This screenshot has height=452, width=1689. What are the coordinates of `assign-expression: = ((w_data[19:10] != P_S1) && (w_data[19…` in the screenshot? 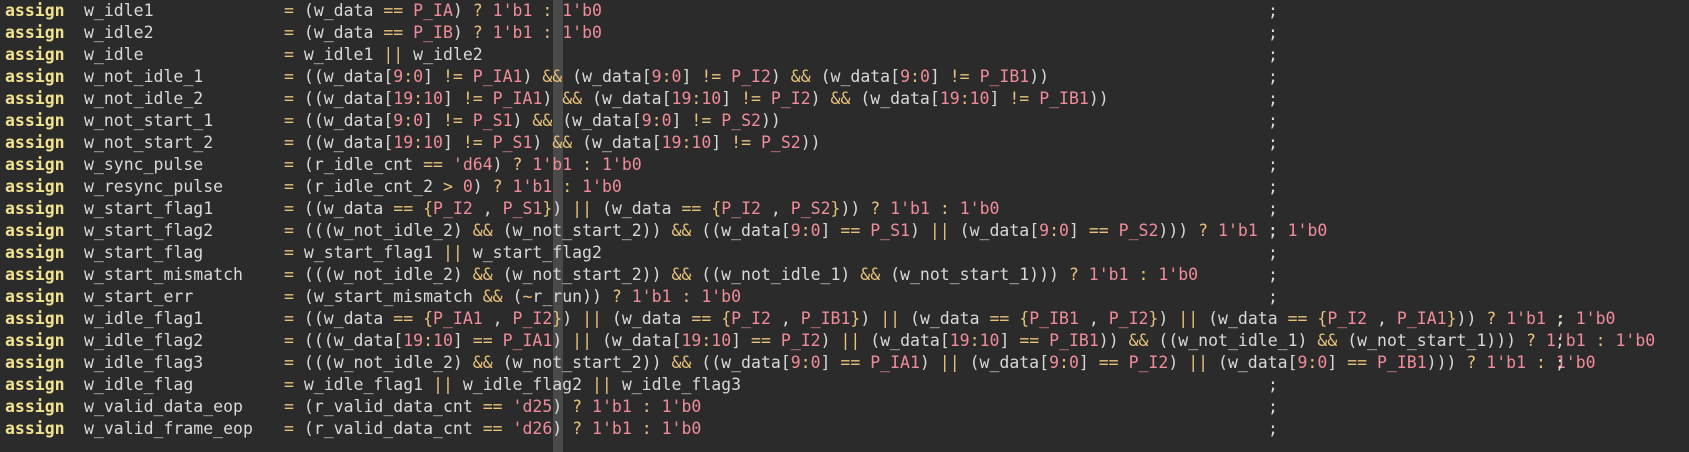 It's located at (552, 142).